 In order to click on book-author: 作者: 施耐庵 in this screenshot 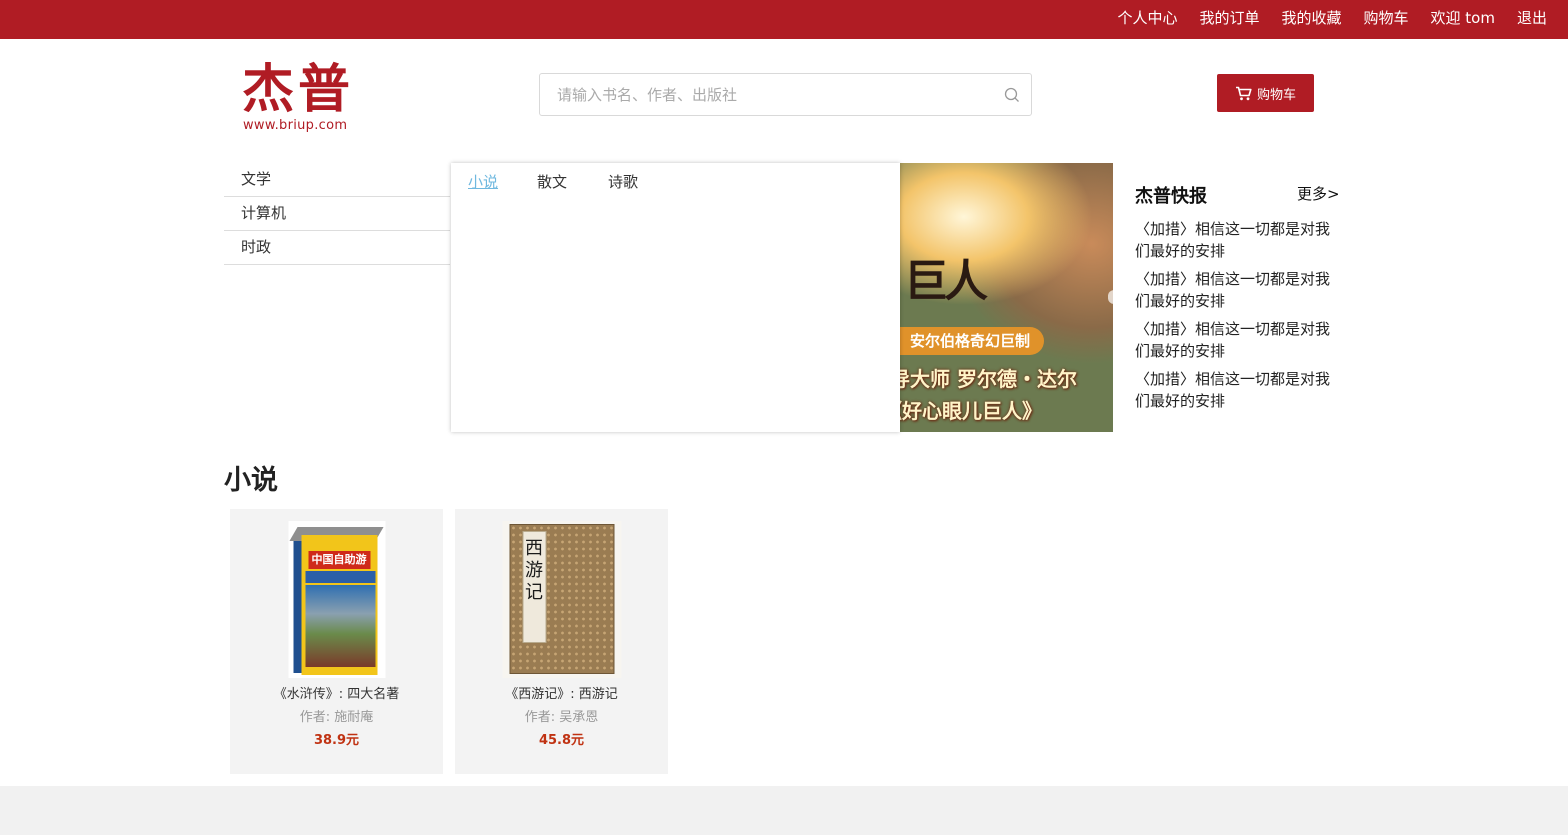, I will do `click(336, 717)`.